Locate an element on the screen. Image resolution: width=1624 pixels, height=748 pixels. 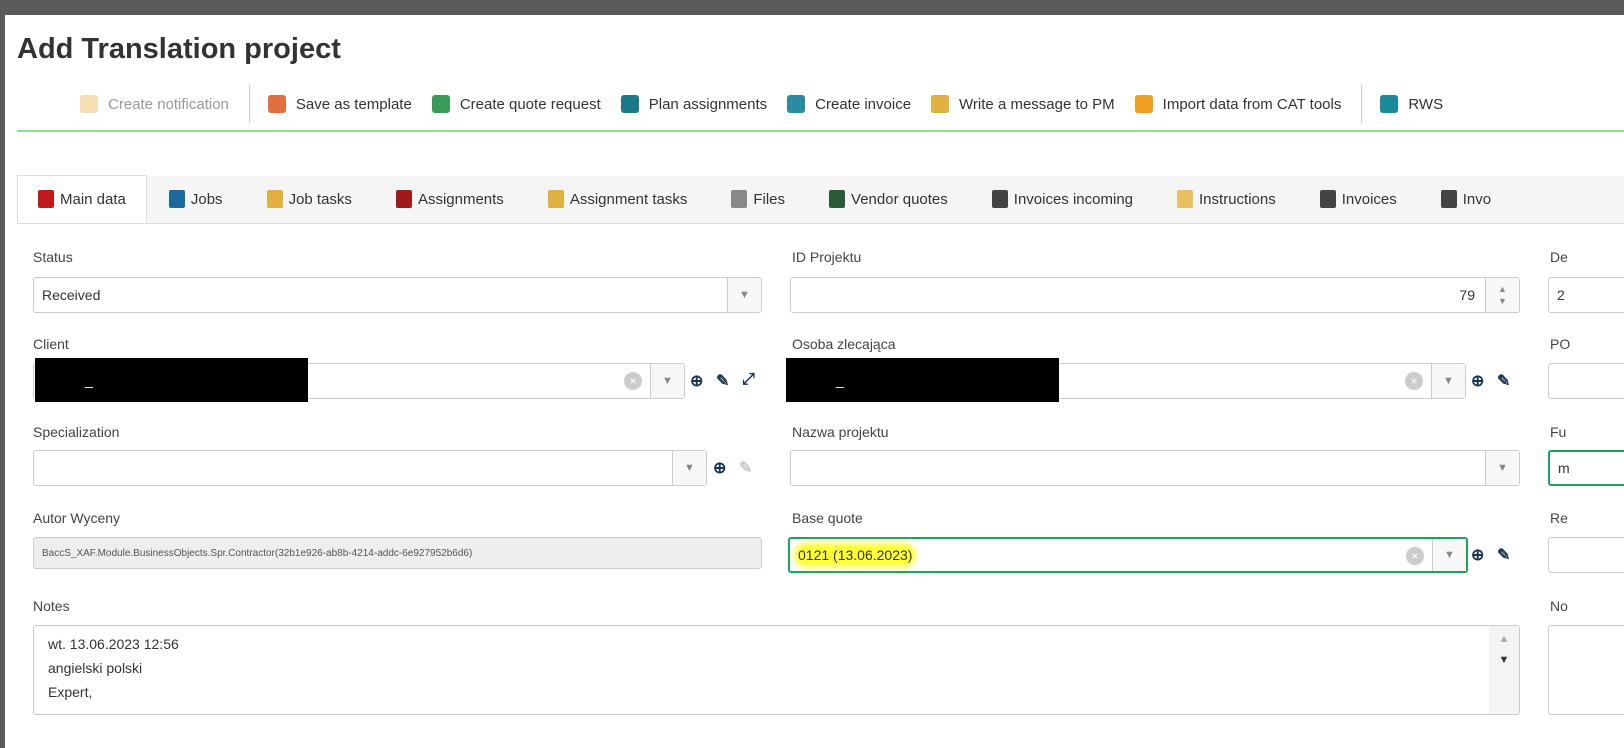
cart-plus-icon is located at coordinates (440, 104).